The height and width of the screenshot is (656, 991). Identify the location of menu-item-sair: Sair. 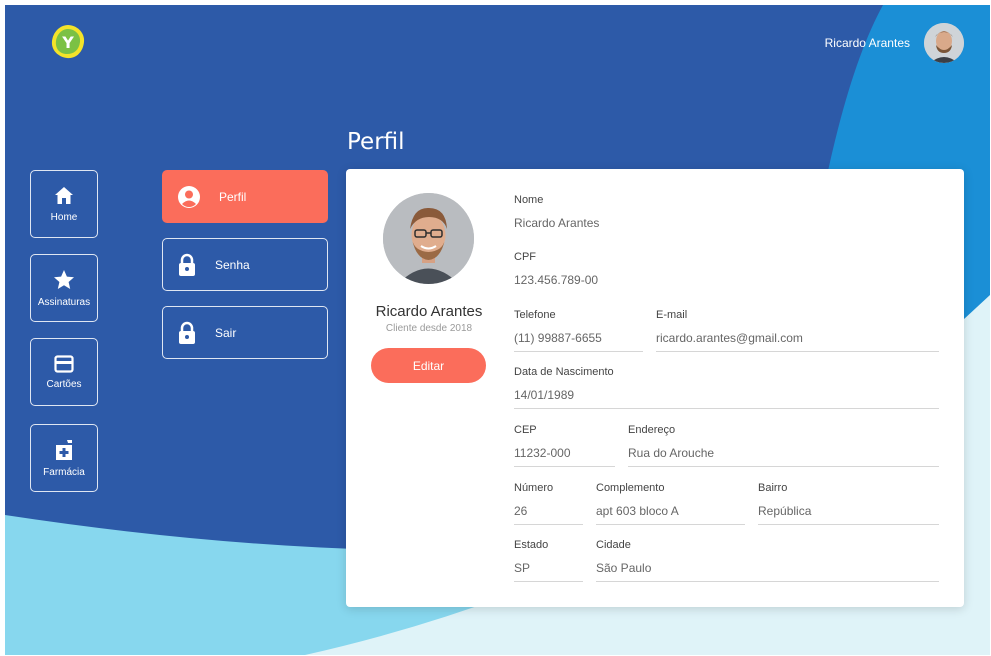
(245, 332).